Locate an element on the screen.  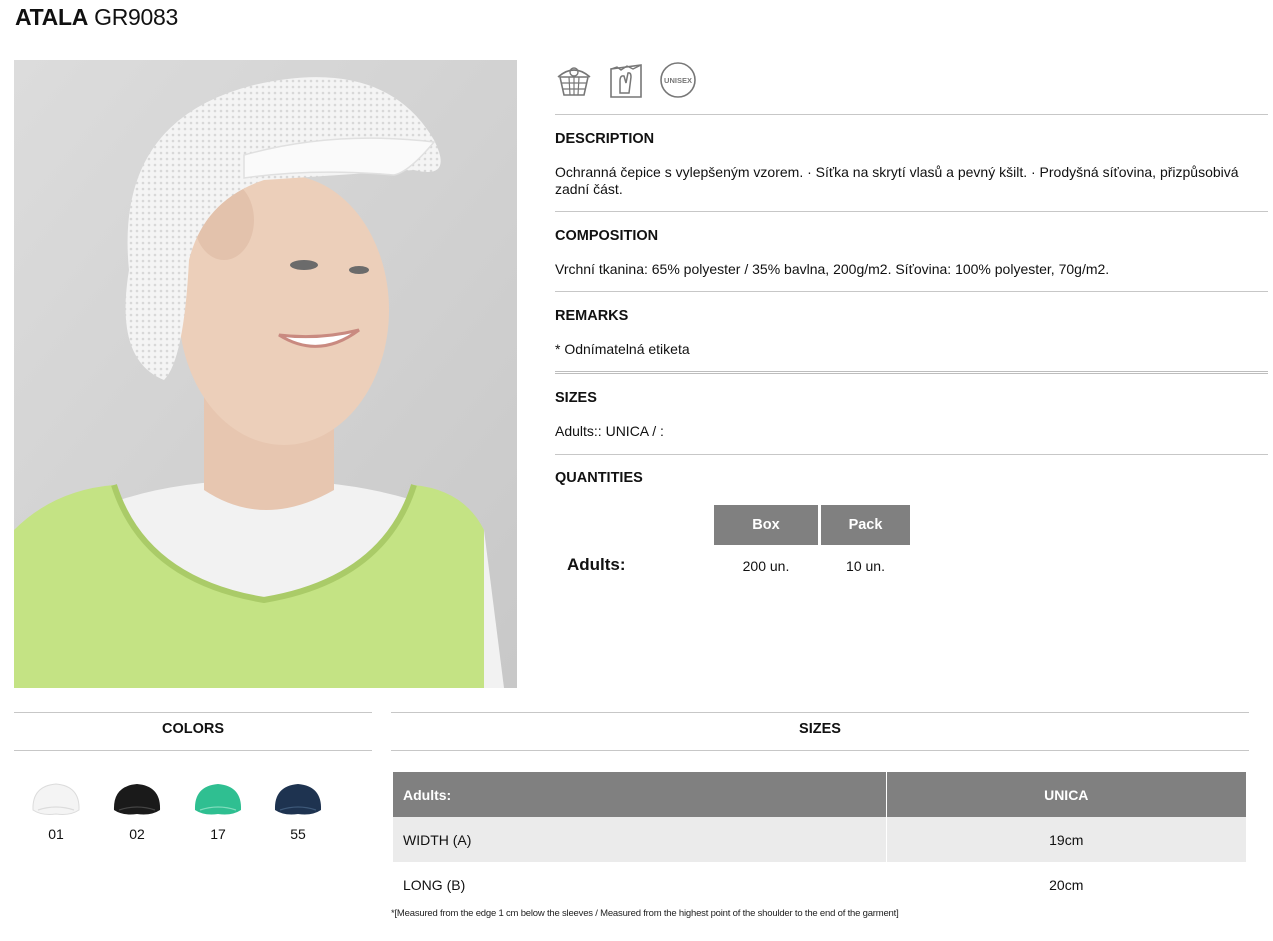
product-title: ATALA GR9083 is located at coordinates (96, 17).